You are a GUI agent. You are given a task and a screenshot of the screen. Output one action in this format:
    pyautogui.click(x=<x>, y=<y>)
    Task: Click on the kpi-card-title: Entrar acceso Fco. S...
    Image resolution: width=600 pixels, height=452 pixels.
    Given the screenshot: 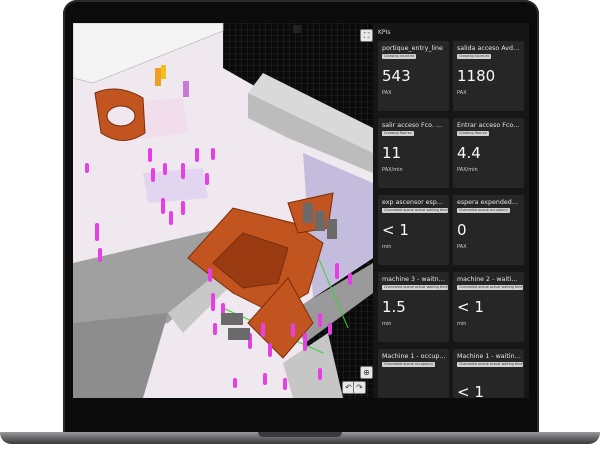 What is the action you would take?
    pyautogui.click(x=489, y=125)
    